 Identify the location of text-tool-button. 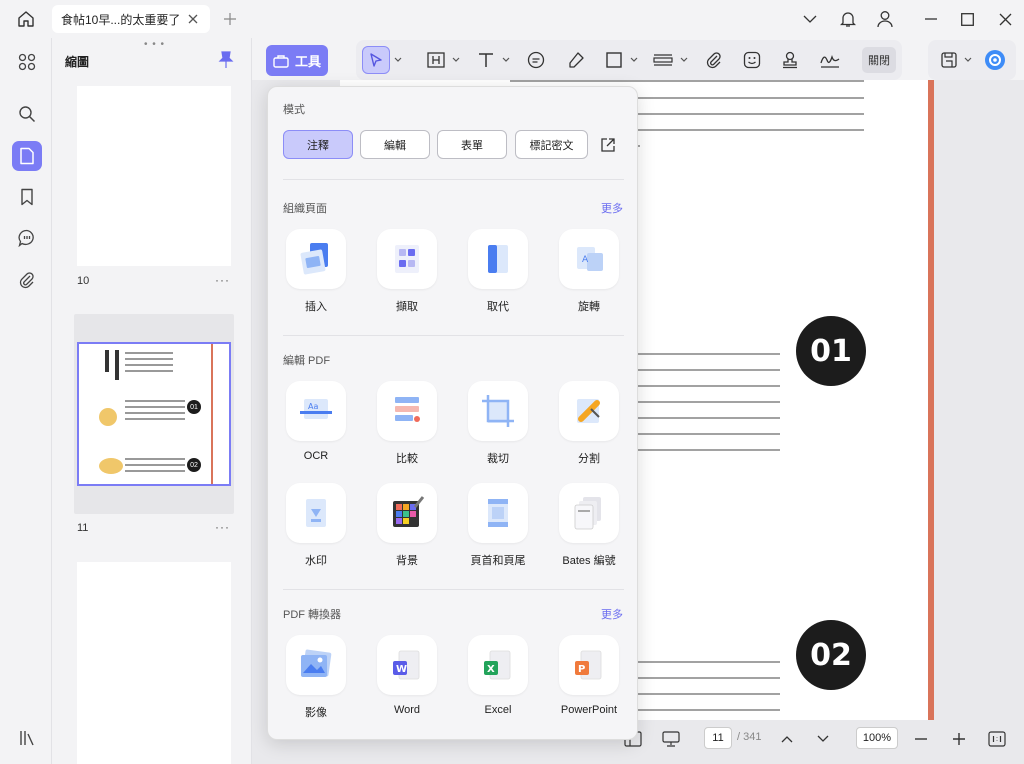
(486, 60).